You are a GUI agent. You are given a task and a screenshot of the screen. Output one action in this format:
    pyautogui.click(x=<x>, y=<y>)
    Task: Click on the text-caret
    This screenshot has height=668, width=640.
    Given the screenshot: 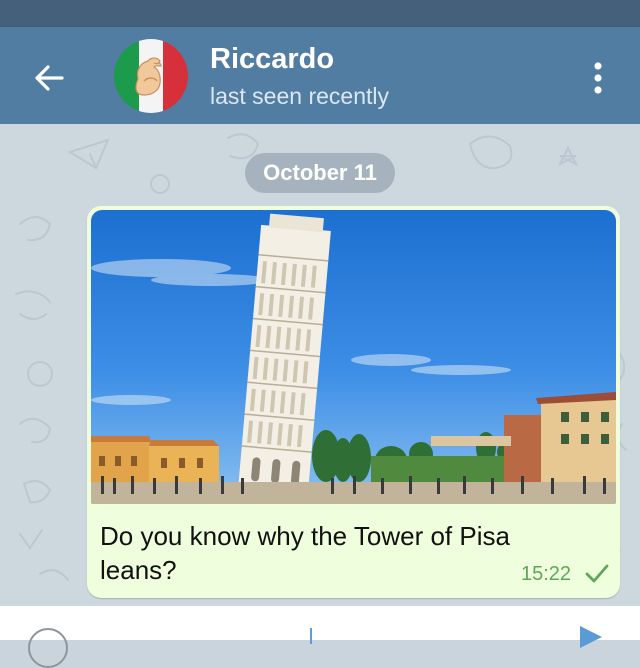 What is the action you would take?
    pyautogui.click(x=311, y=636)
    